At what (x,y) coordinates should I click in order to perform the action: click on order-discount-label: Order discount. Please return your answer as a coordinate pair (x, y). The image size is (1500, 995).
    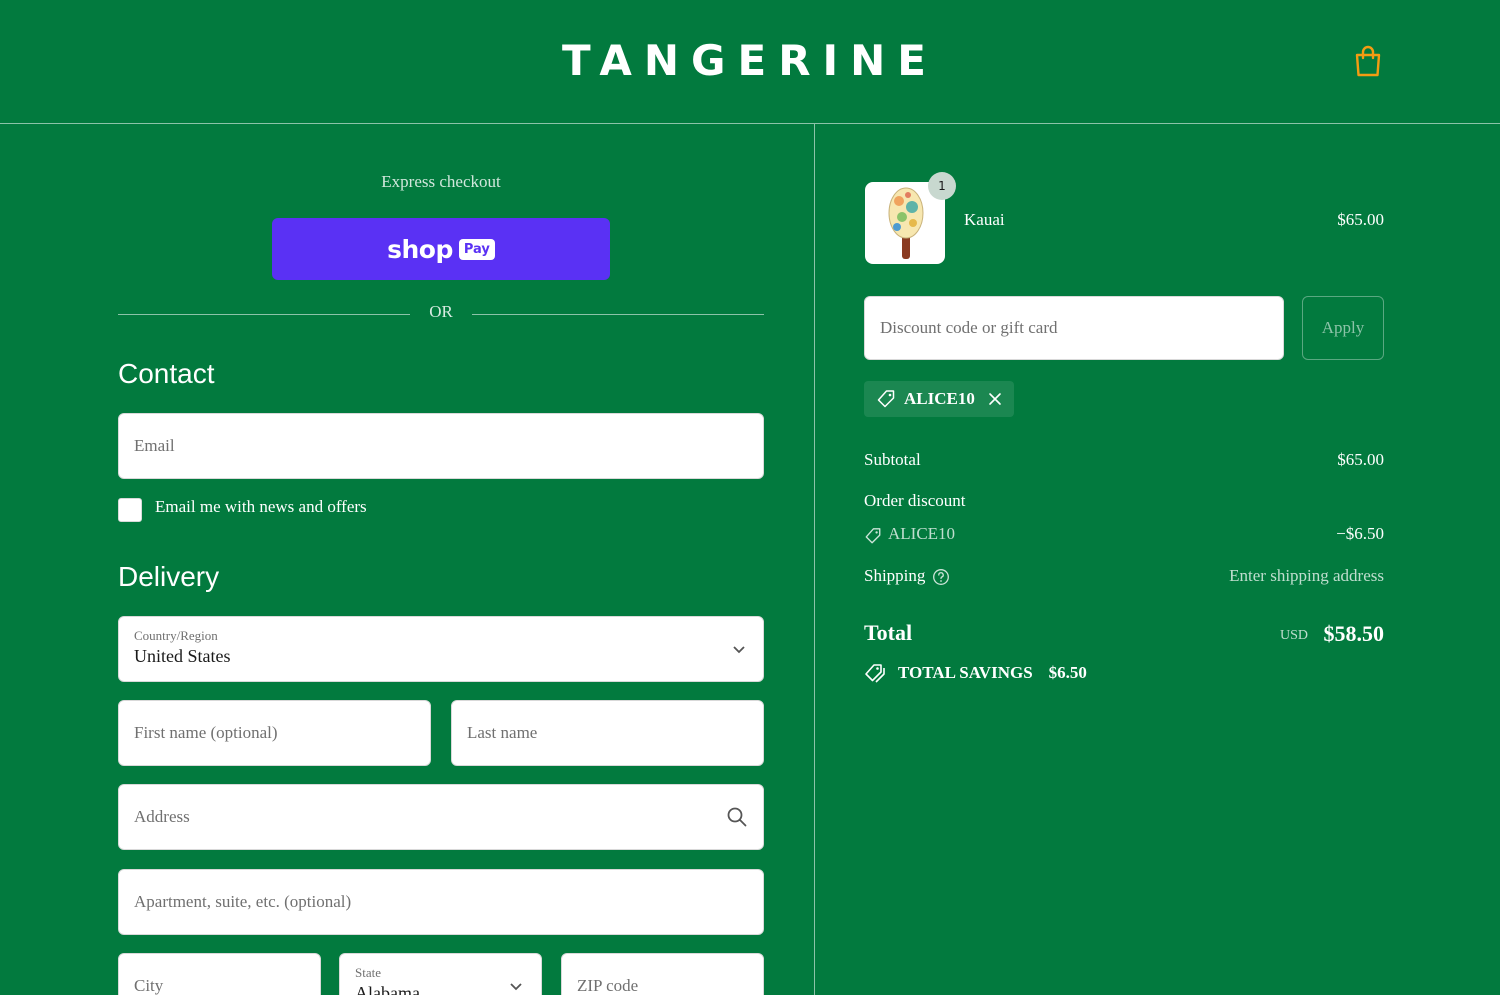
    Looking at the image, I should click on (915, 500).